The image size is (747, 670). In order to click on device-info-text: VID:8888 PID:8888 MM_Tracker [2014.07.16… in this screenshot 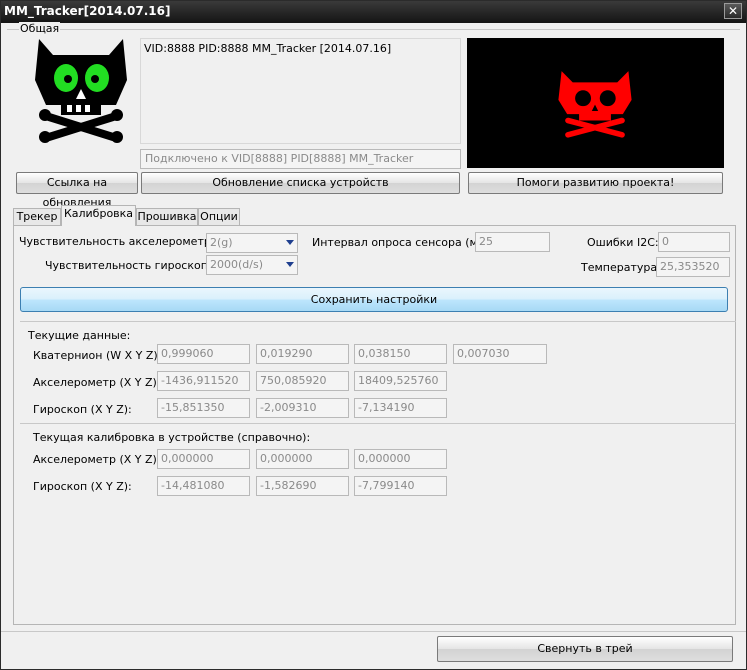, I will do `click(268, 48)`.